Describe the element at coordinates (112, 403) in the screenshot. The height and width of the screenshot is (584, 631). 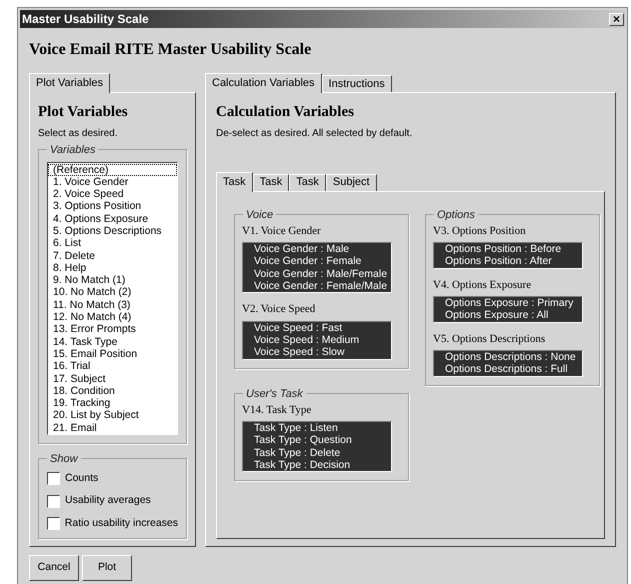
I see `list-item: 19. Tracking` at that location.